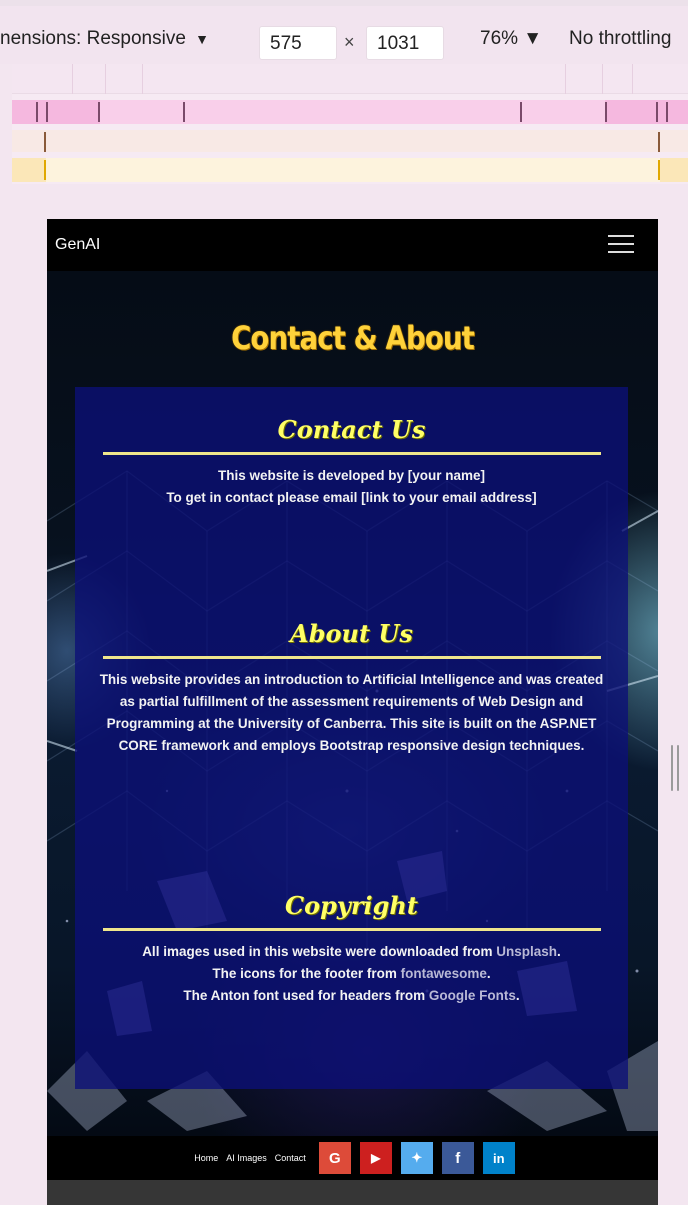 This screenshot has height=1205, width=688. I want to click on navbar: GenAI, so click(352, 245).